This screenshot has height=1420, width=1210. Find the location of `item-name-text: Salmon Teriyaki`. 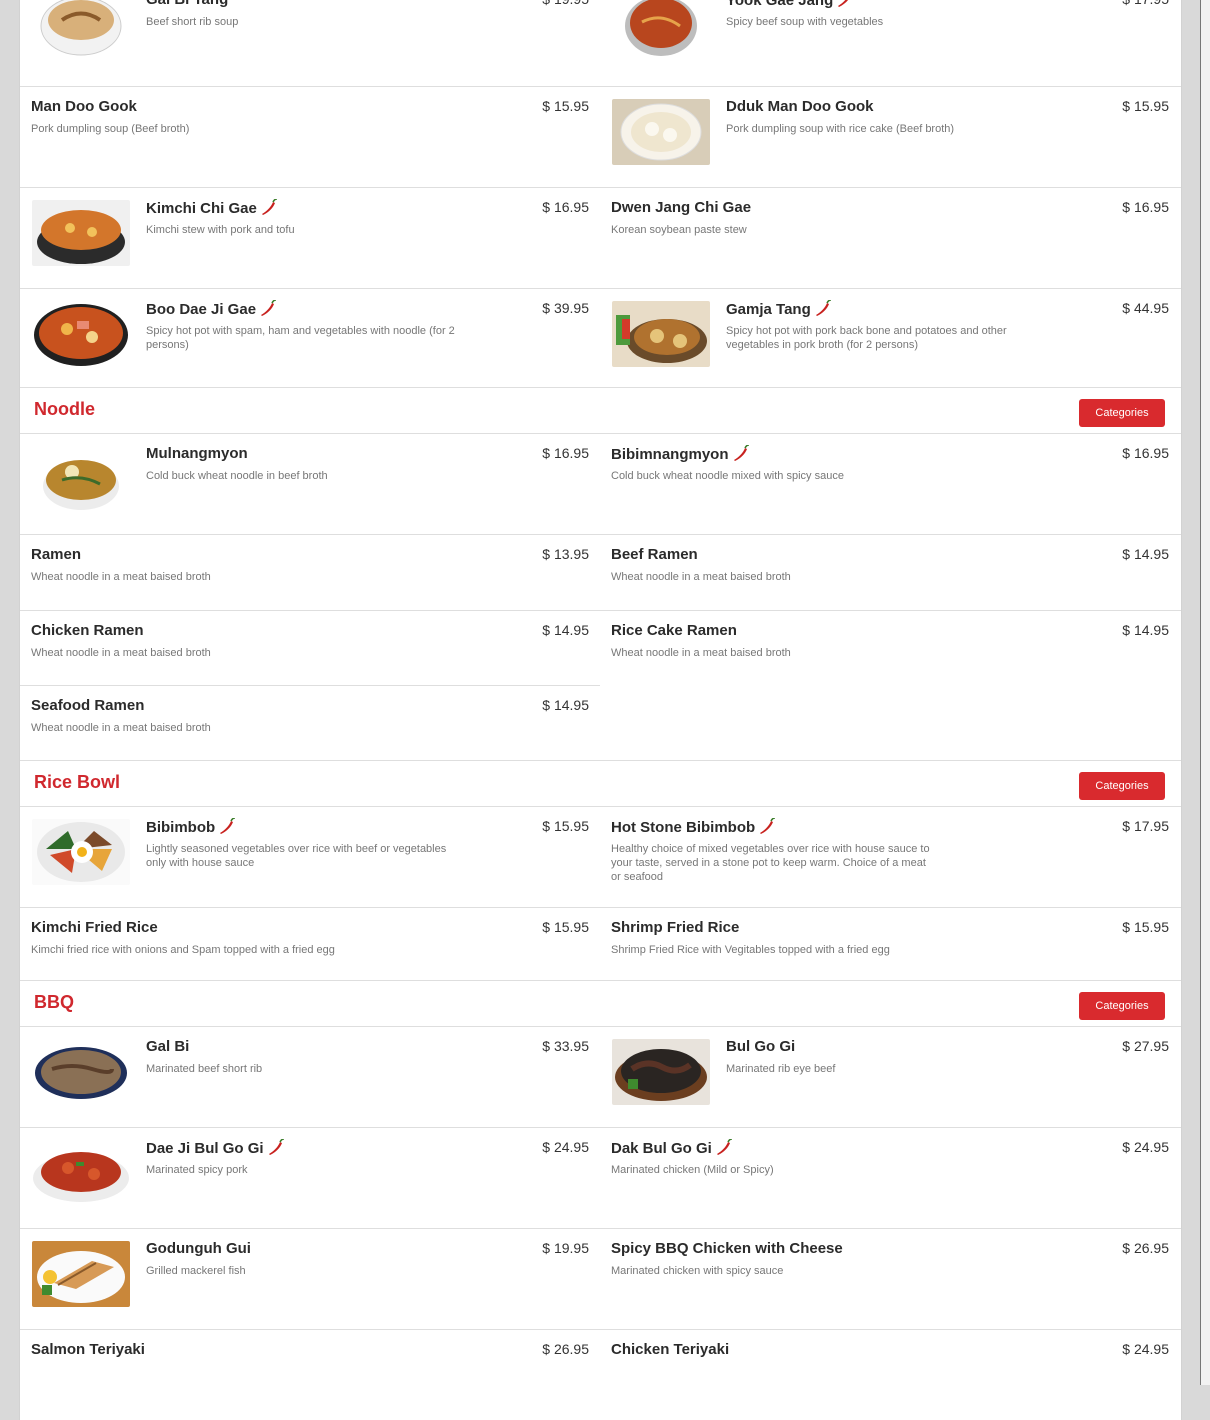

item-name-text: Salmon Teriyaki is located at coordinates (88, 1349).